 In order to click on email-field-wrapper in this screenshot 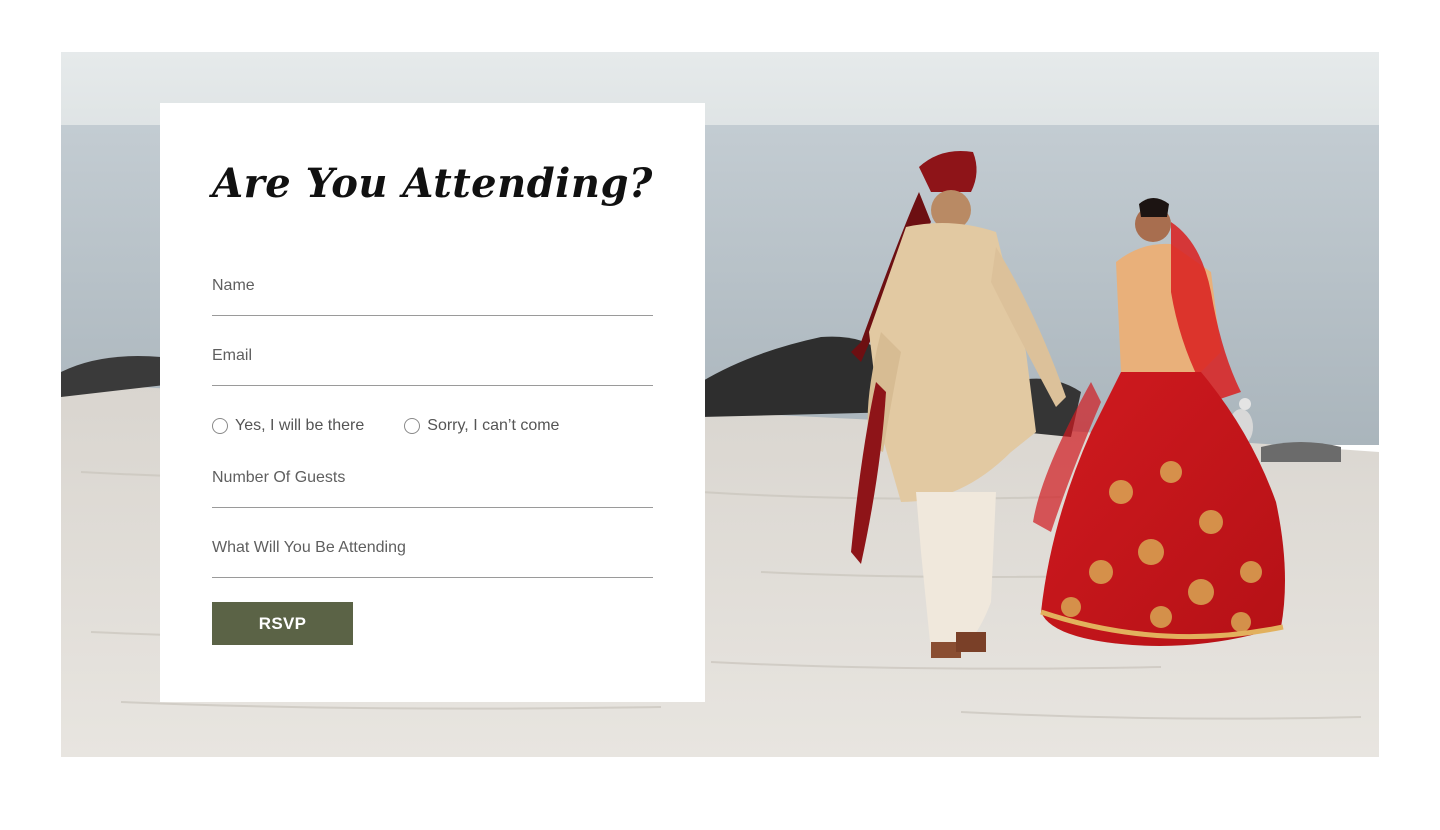, I will do `click(432, 363)`.